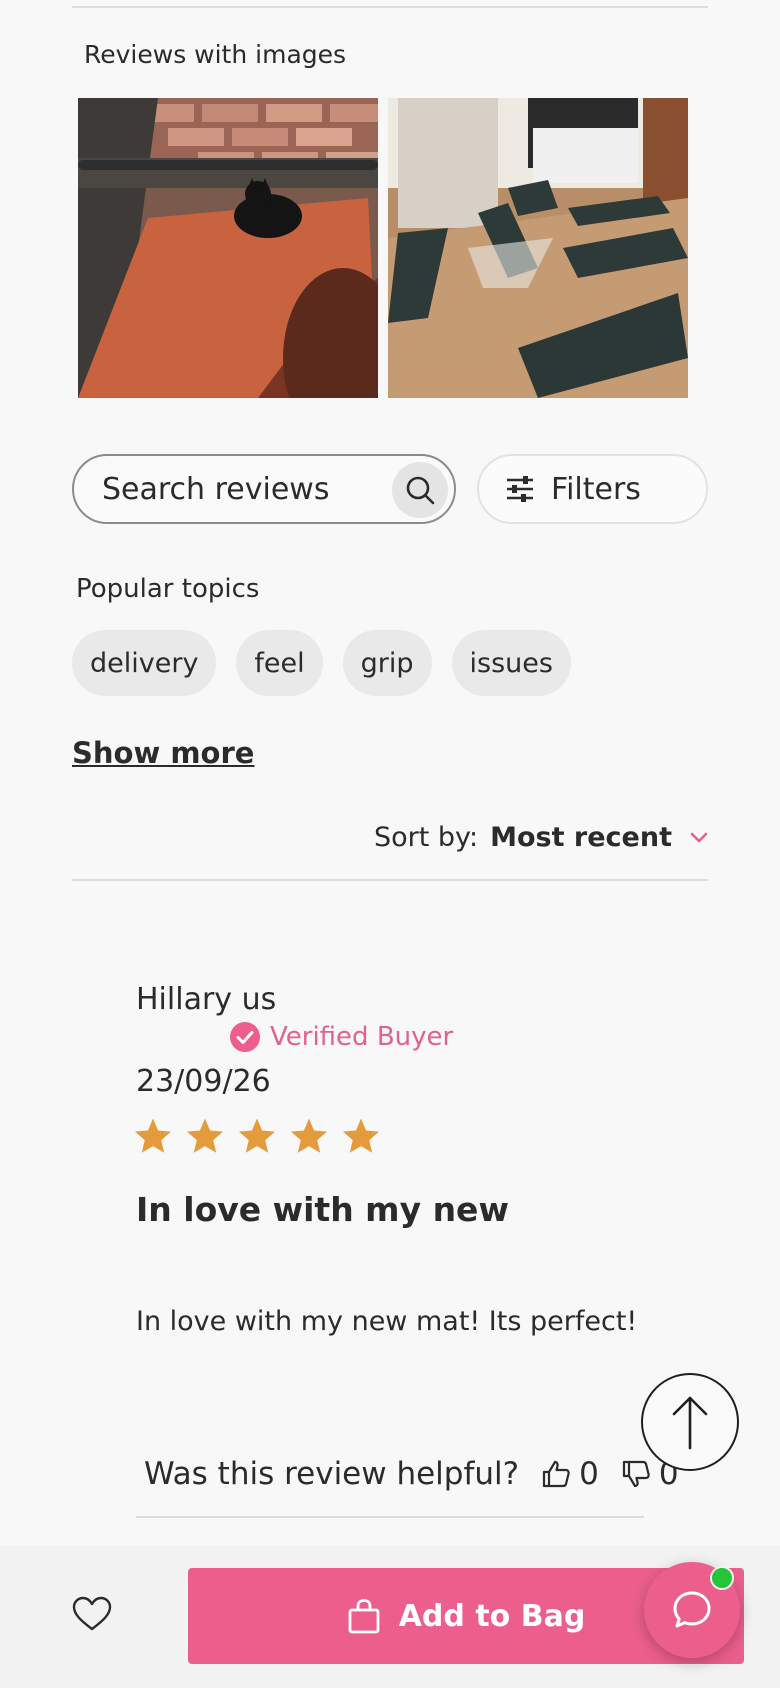 This screenshot has width=780, height=1688. I want to click on sort-value: Most recent, so click(581, 837).